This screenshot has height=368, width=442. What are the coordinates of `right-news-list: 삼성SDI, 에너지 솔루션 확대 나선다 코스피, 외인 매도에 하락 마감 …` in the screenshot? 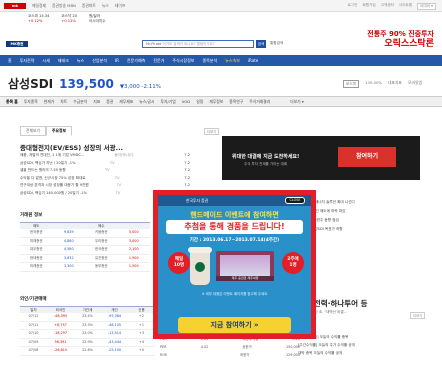 It's located at (365, 216).